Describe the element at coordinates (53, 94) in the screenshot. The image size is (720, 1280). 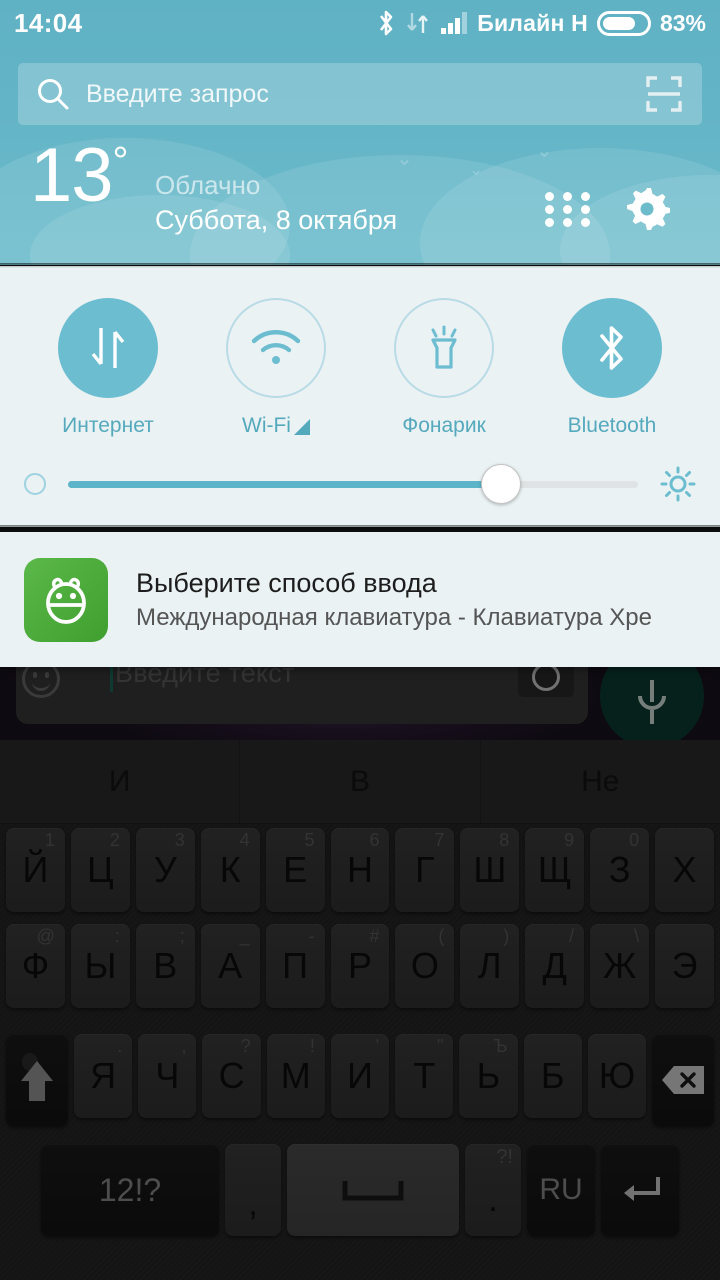
I see `search-icon` at that location.